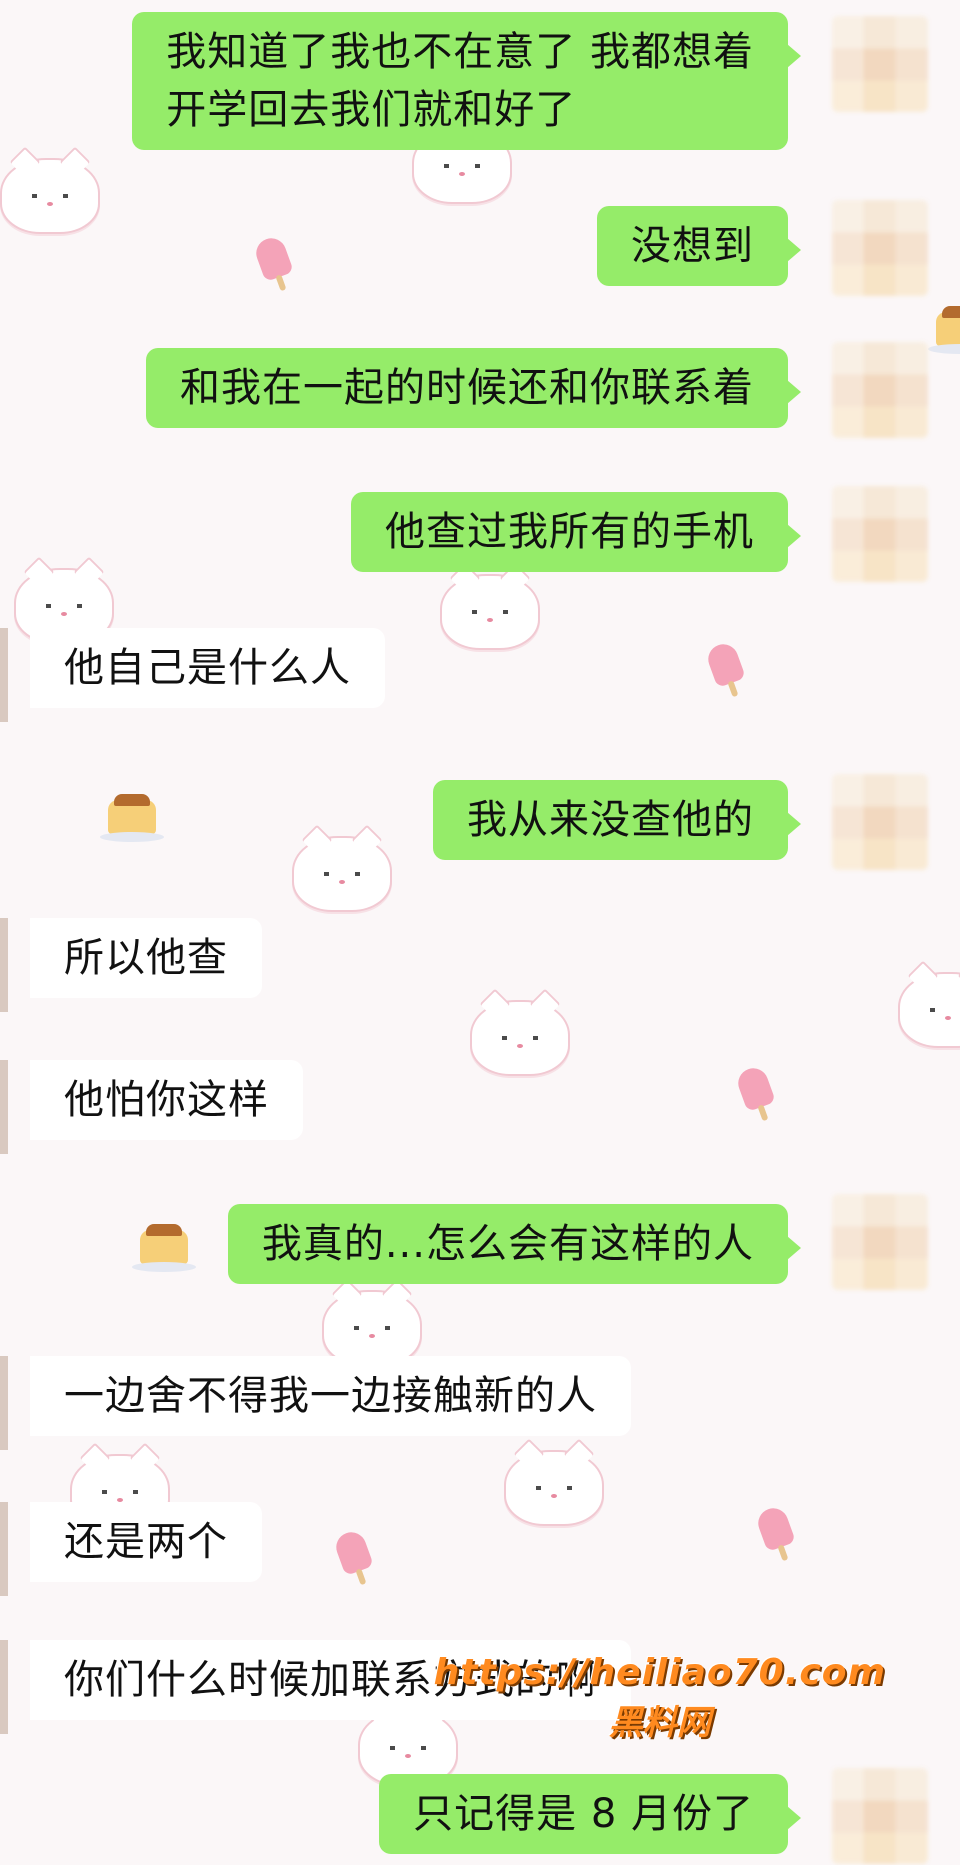 This screenshot has height=1865, width=960. What do you see at coordinates (610, 820) in the screenshot?
I see `message-text-line: 我从来没查他的` at bounding box center [610, 820].